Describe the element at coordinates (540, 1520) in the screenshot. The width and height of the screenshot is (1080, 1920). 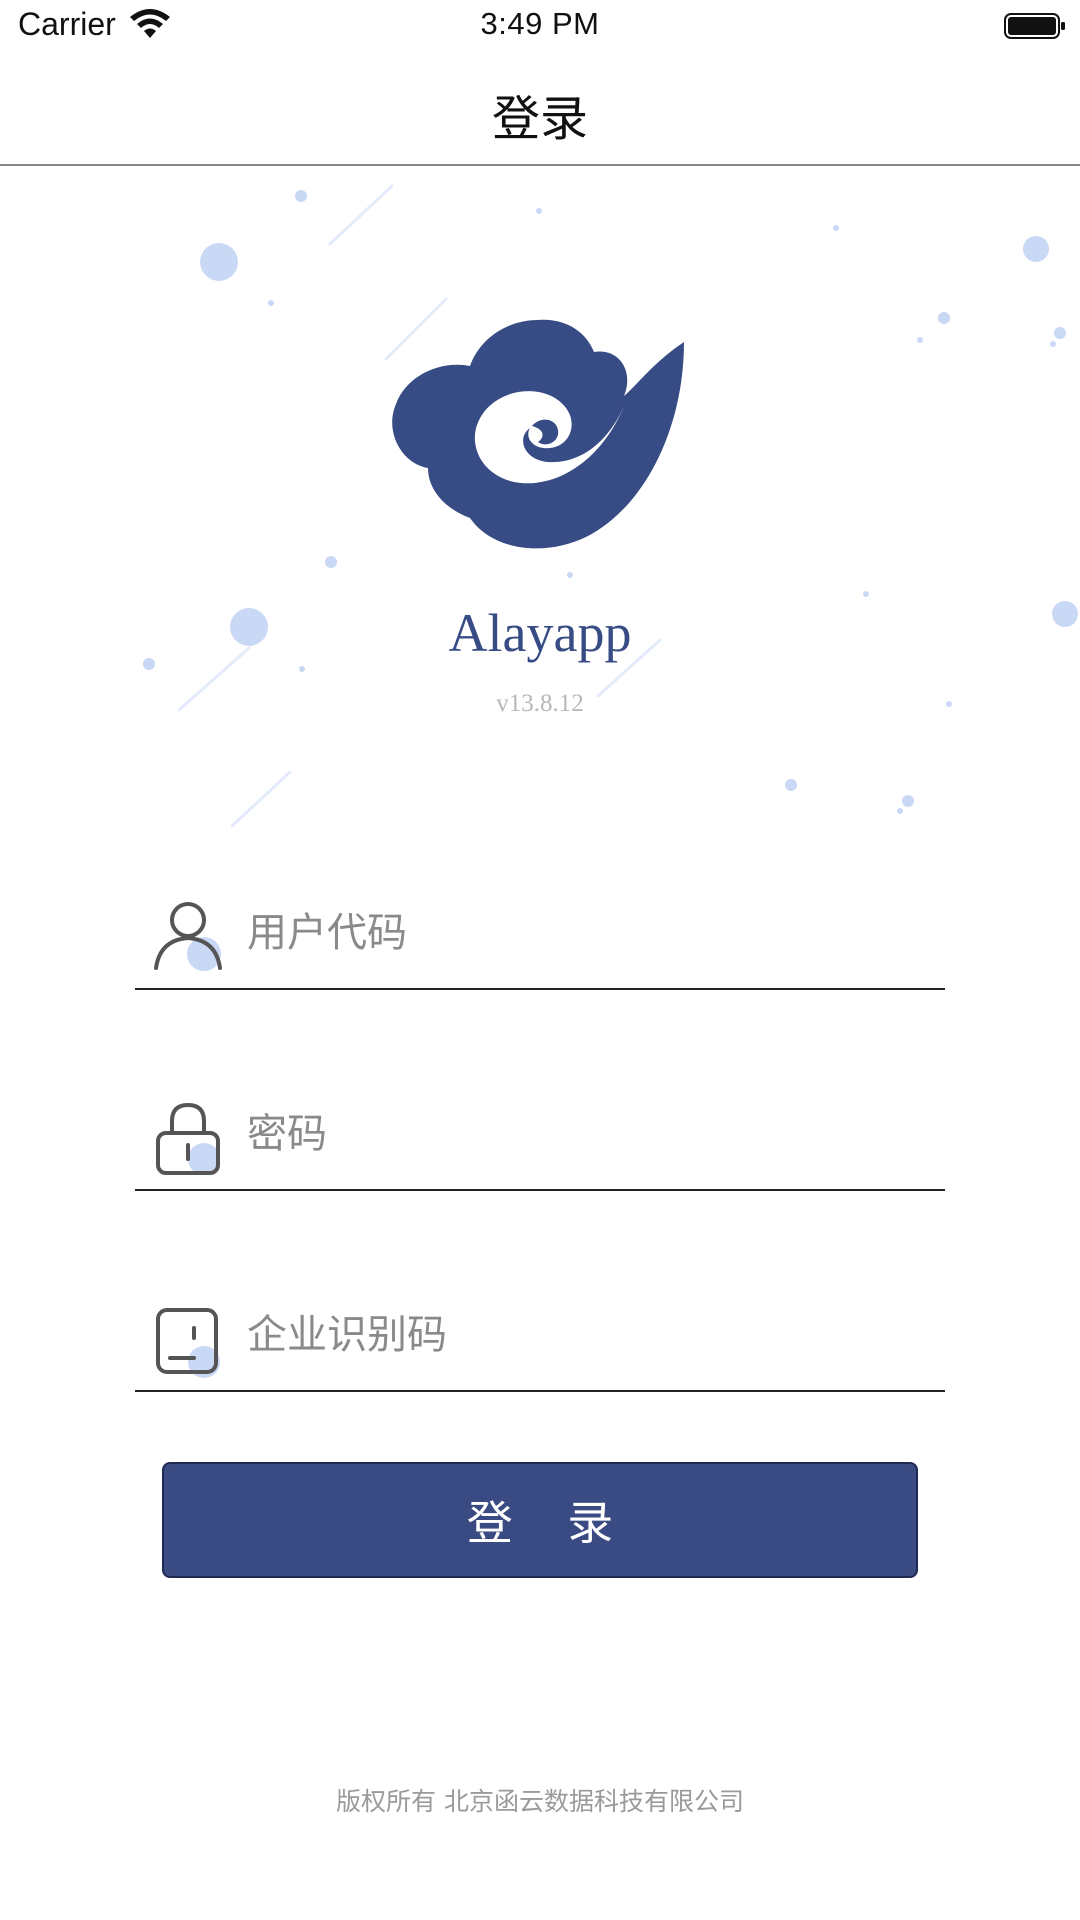
I see `login-button: 登 录` at that location.